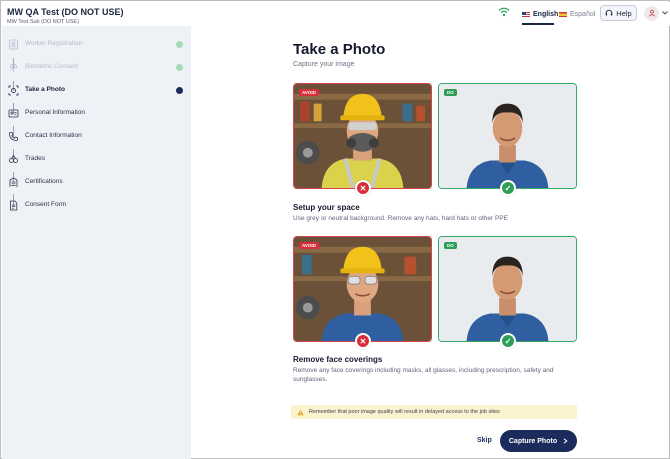 The height and width of the screenshot is (459, 670). I want to click on language-english: English, so click(540, 16).